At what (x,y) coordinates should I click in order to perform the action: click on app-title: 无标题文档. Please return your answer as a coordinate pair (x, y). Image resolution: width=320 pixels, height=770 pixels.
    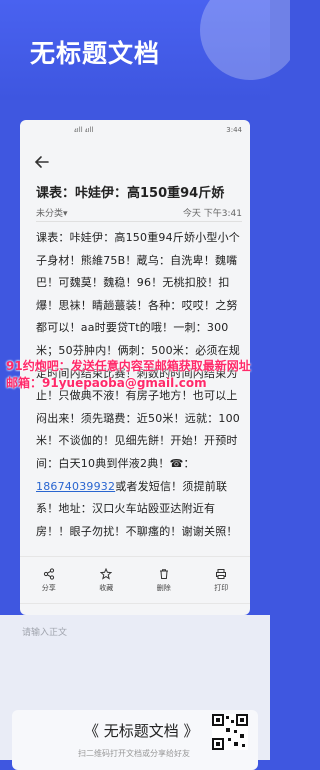
    Looking at the image, I should click on (95, 53).